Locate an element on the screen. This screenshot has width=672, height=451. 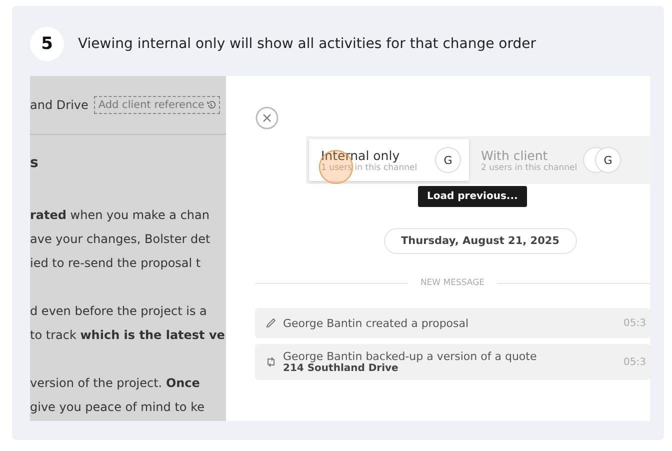
pencil-icon is located at coordinates (271, 323).